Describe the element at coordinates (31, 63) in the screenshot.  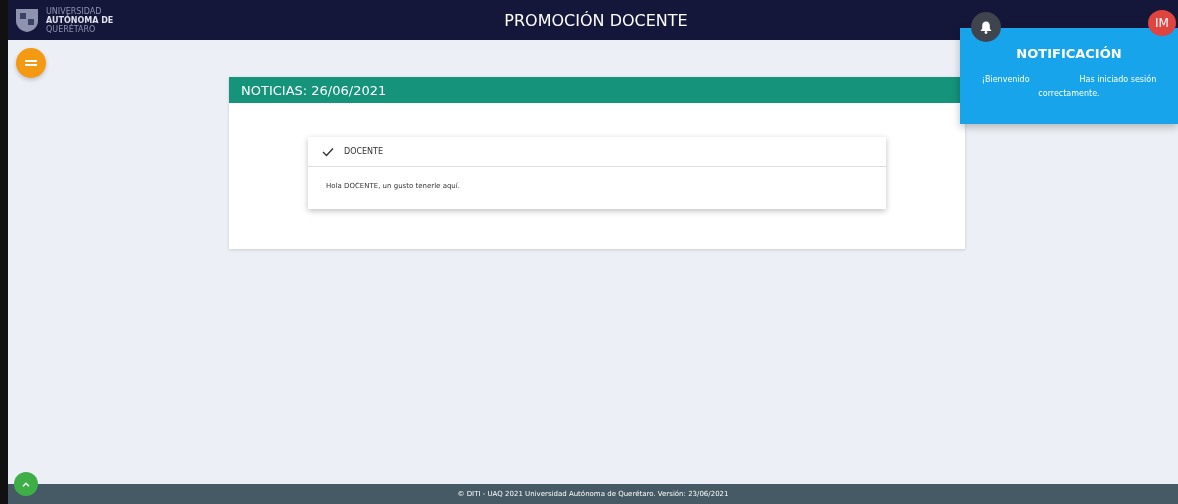
I see `menu-icon` at that location.